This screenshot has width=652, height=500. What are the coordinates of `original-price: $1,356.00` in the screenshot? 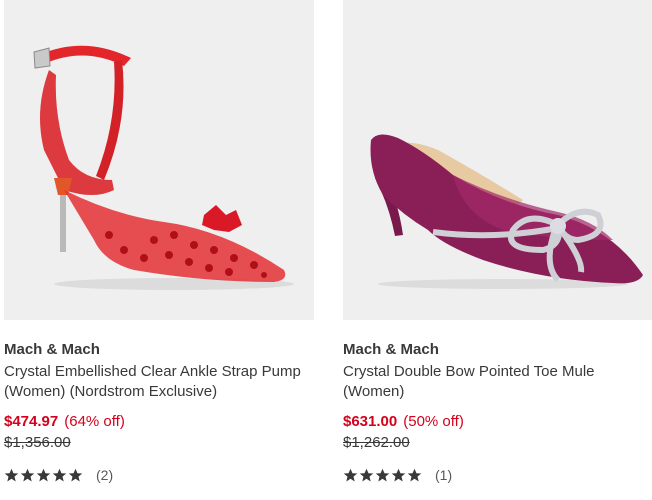 It's located at (37, 442).